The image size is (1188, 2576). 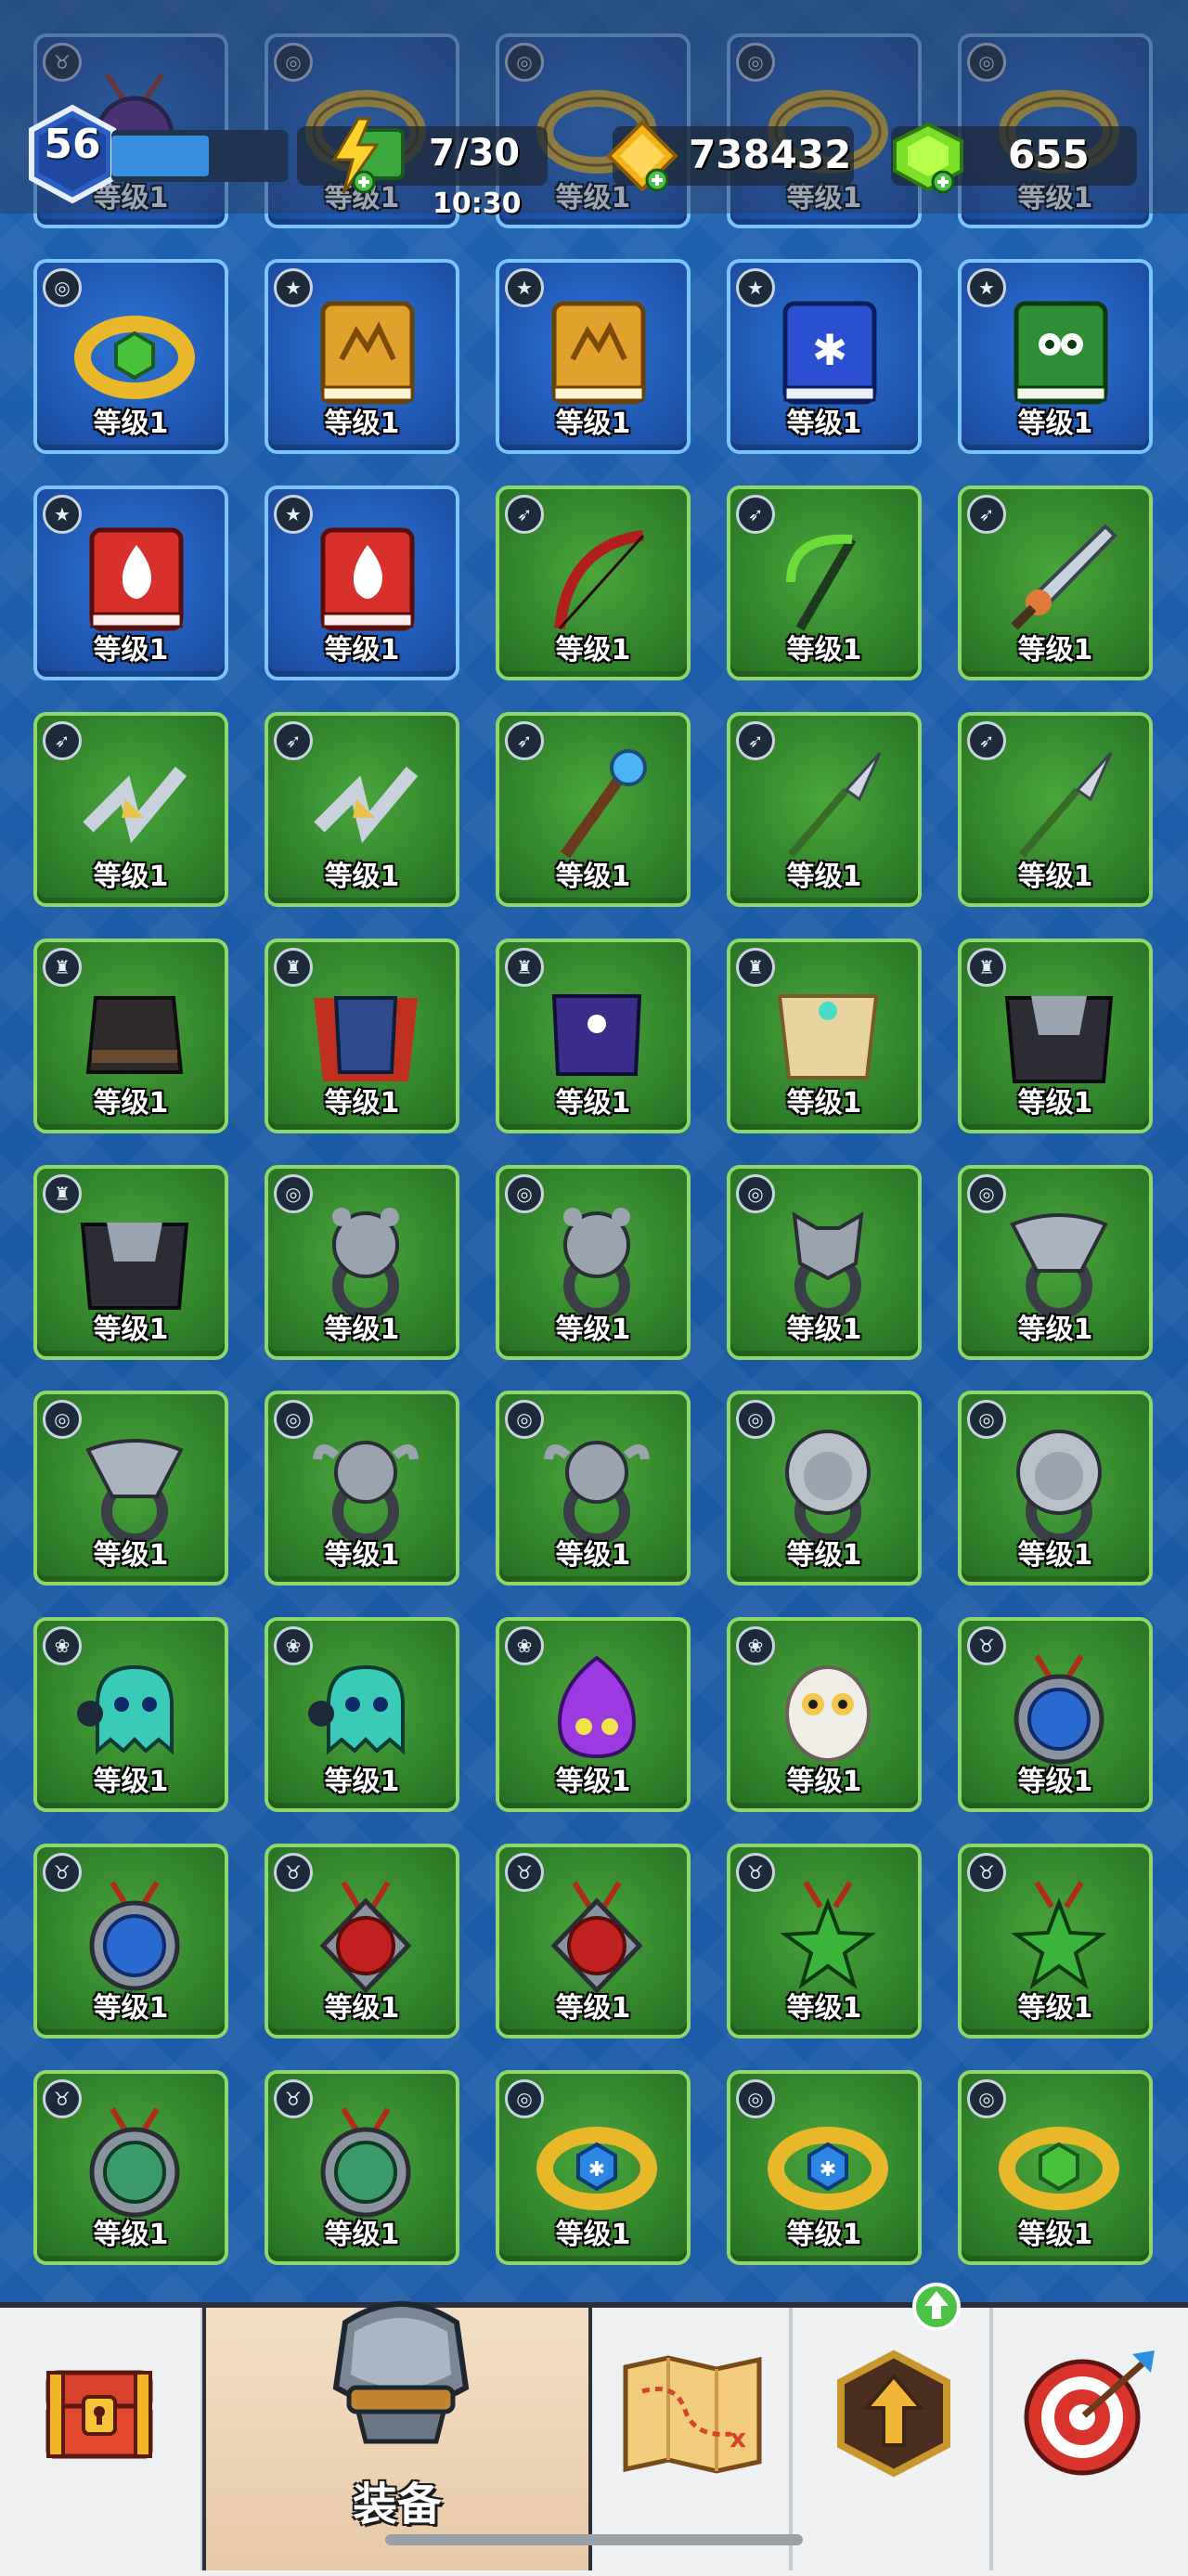 I want to click on nav-map-button: x, so click(x=692, y=2439).